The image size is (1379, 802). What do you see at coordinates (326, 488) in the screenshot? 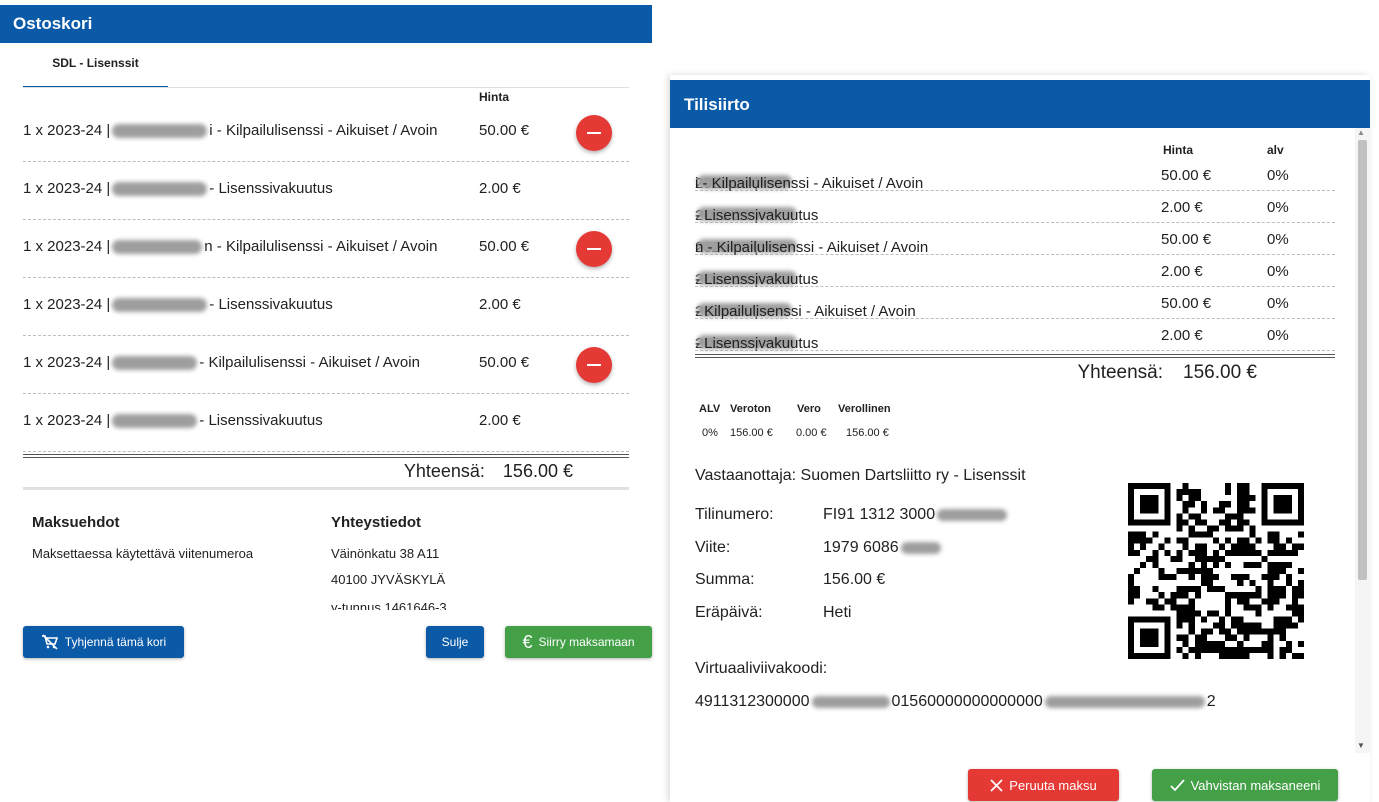
I see `section-divider` at bounding box center [326, 488].